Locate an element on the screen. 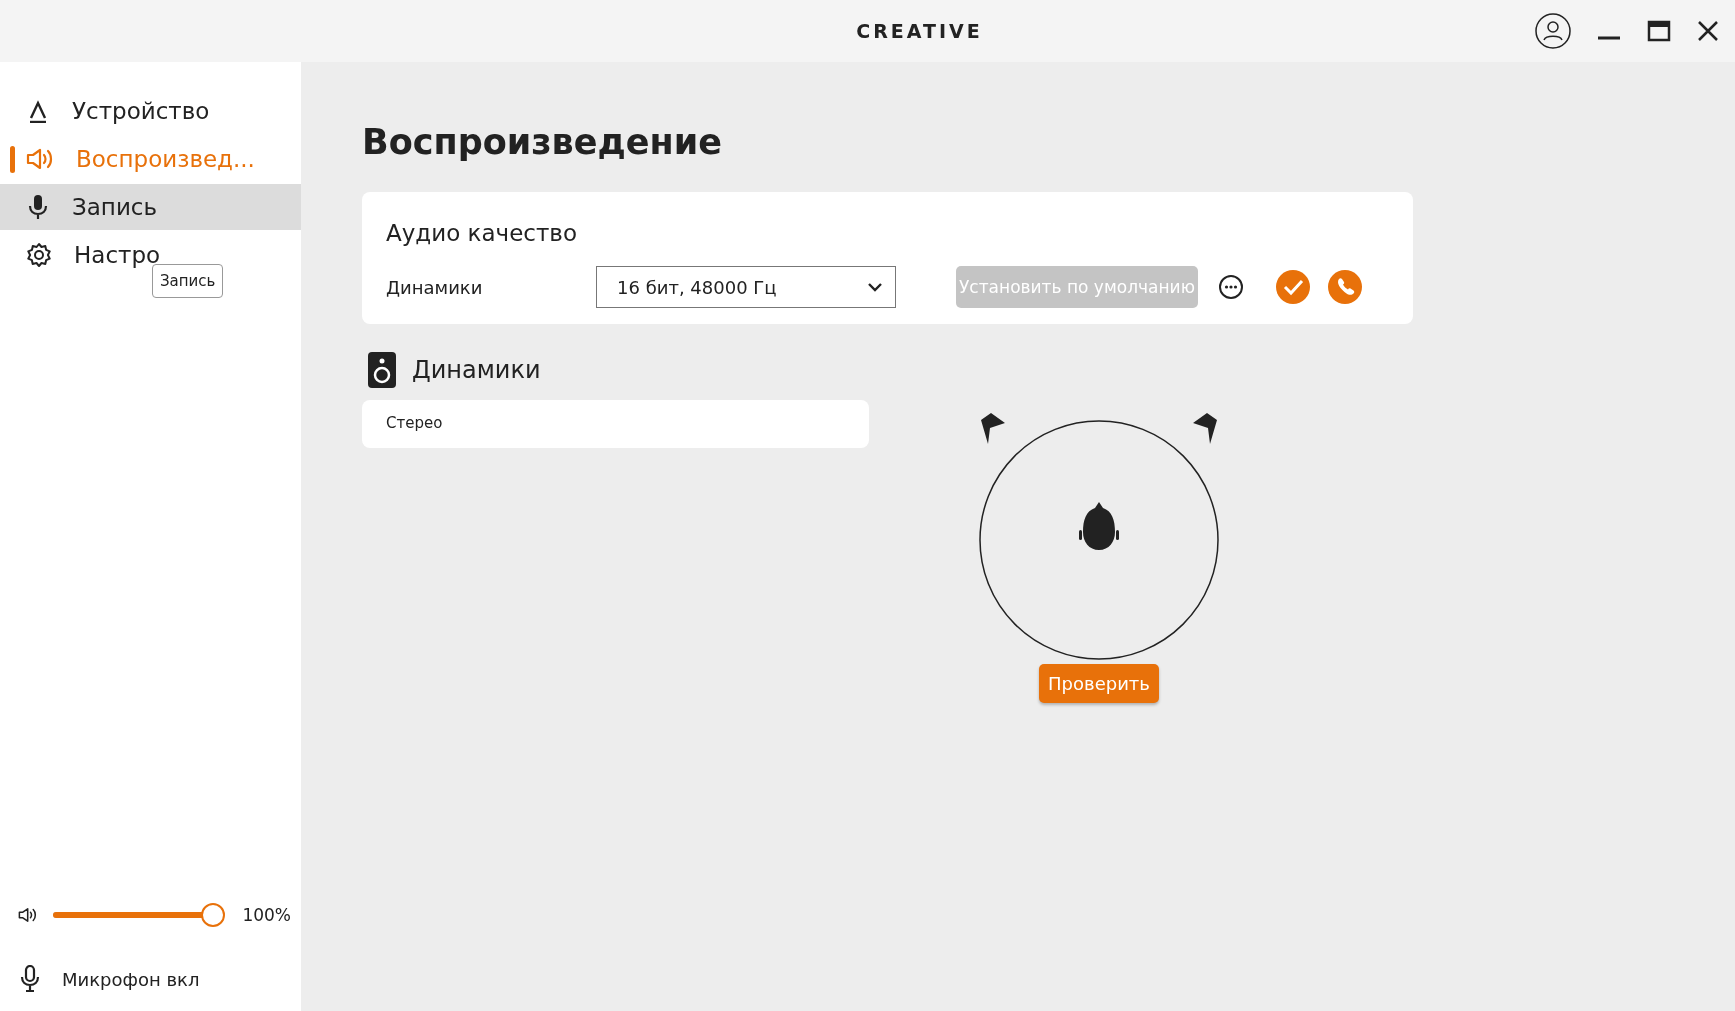 This screenshot has width=1735, height=1011. maximize-icon is located at coordinates (1659, 31).